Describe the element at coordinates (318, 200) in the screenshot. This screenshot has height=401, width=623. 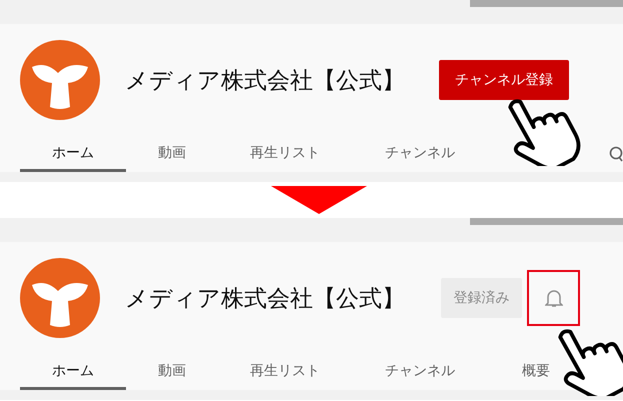
I see `down-arrow-icon` at that location.